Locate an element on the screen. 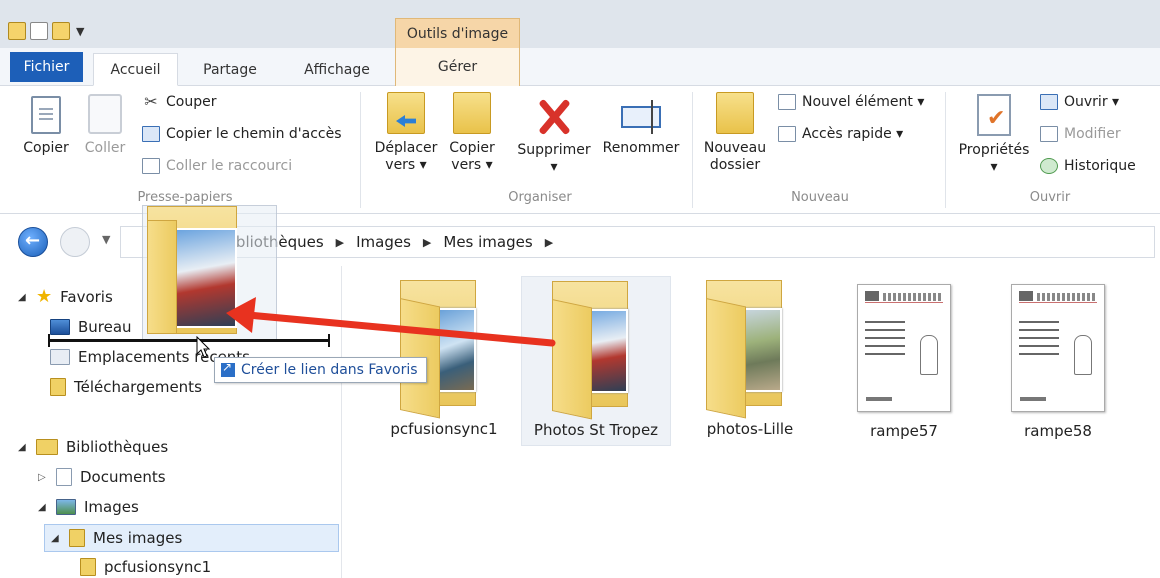 The height and width of the screenshot is (578, 1160). tab-gerer: Gérer is located at coordinates (457, 67).